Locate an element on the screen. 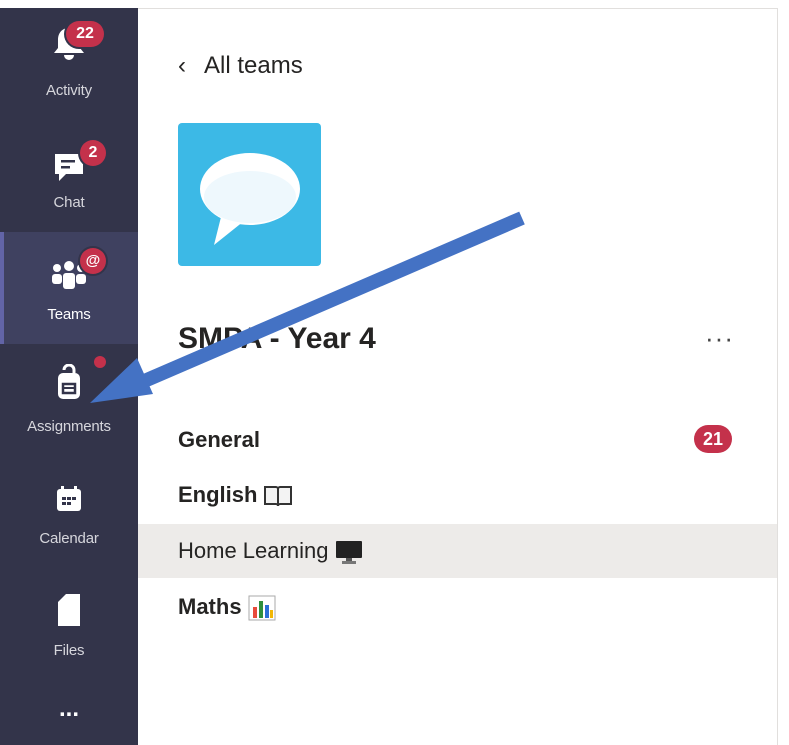 This screenshot has width=789, height=745. annotation-arrow is located at coordinates (307, 307).